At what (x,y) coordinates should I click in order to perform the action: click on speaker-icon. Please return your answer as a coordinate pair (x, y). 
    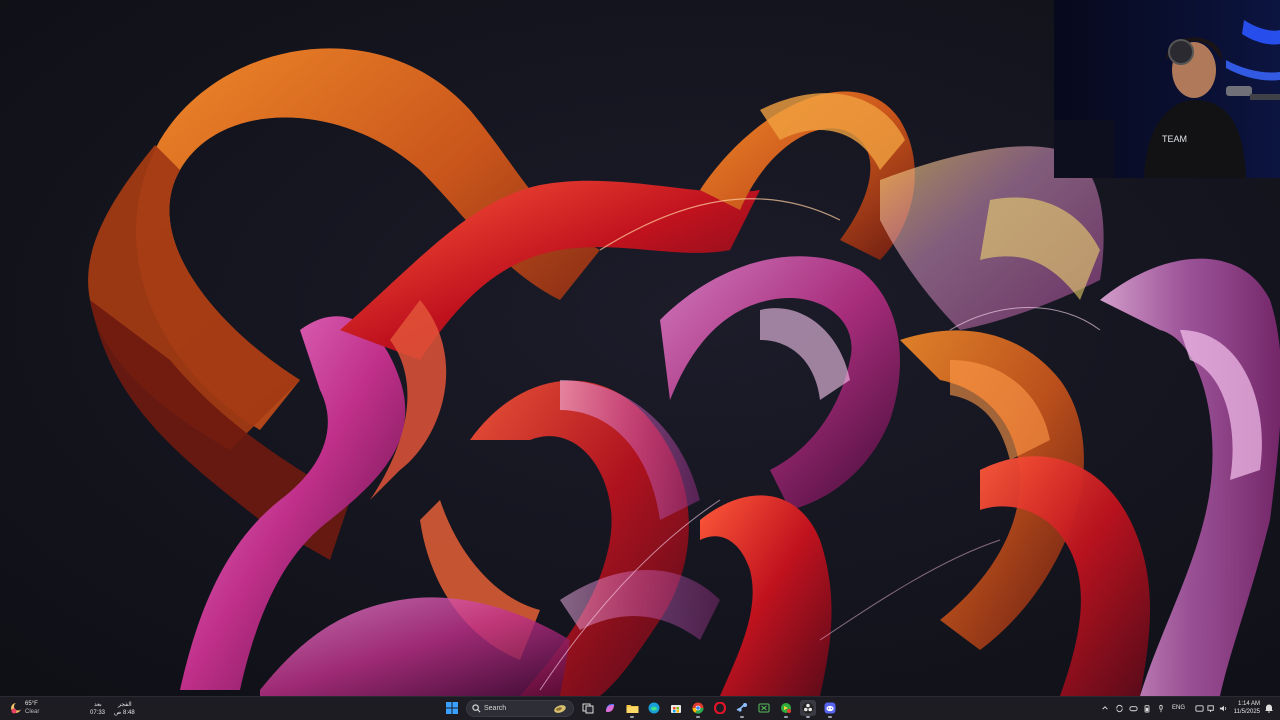
    Looking at the image, I should click on (1199, 708).